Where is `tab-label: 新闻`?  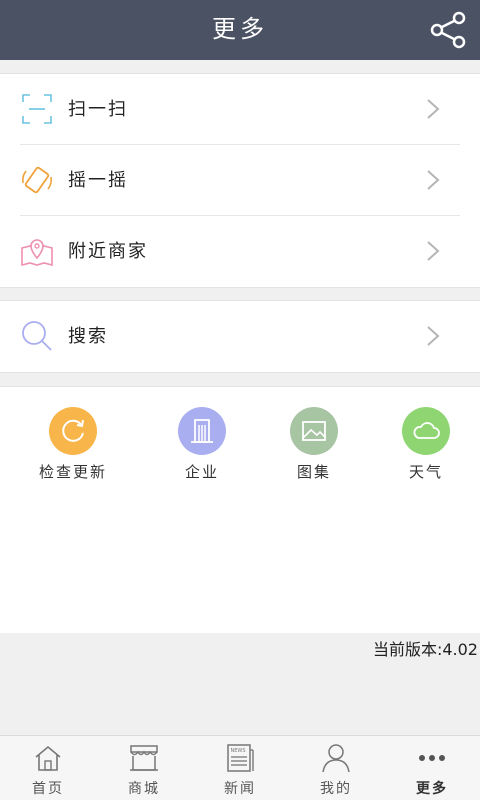 tab-label: 新闻 is located at coordinates (240, 789).